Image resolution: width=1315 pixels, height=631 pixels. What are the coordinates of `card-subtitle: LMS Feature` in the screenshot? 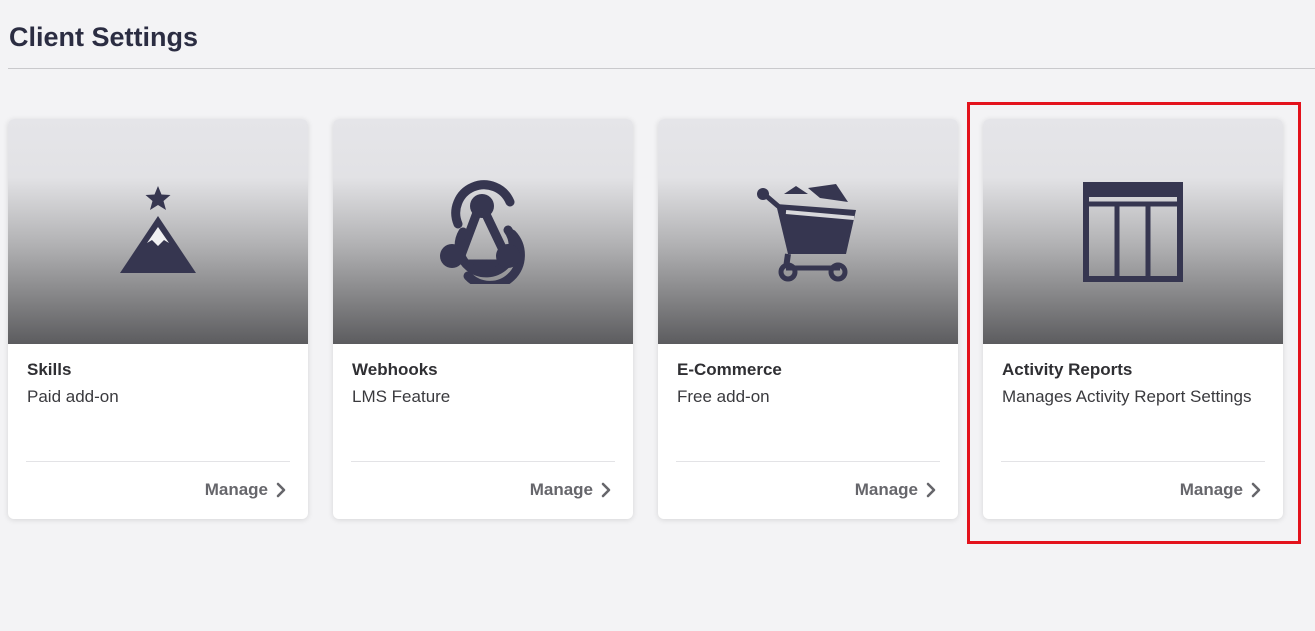 It's located at (401, 396).